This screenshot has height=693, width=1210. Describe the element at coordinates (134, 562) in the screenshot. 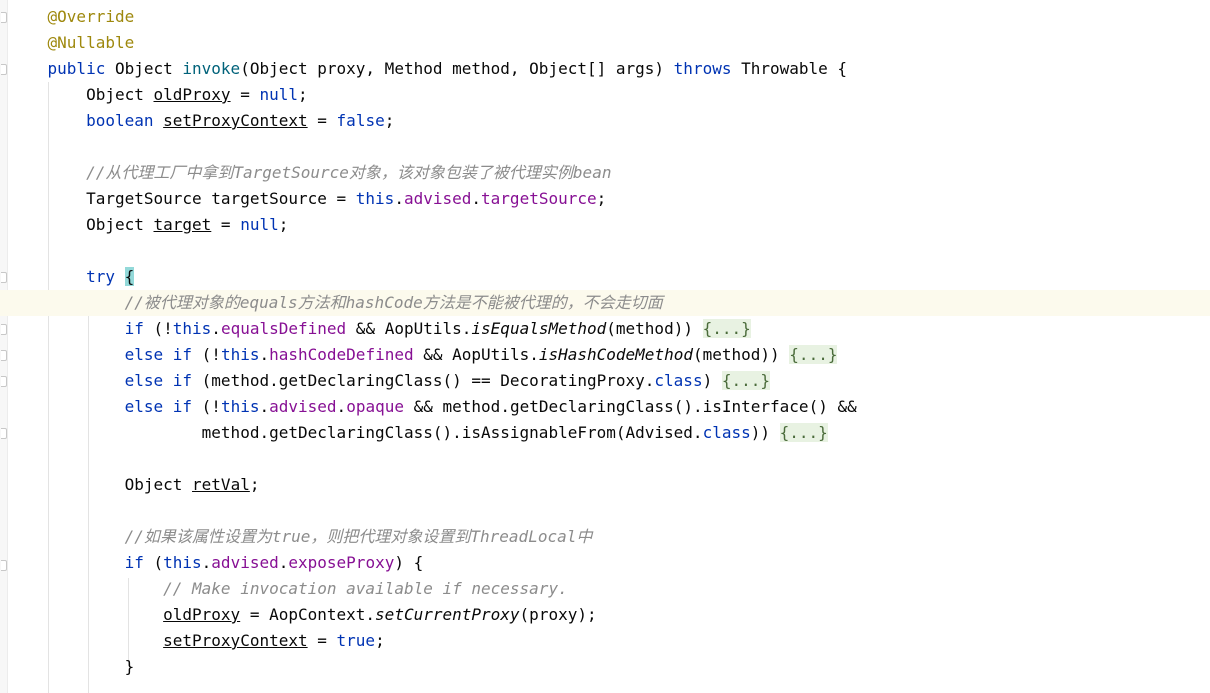

I see `code-token: if` at that location.